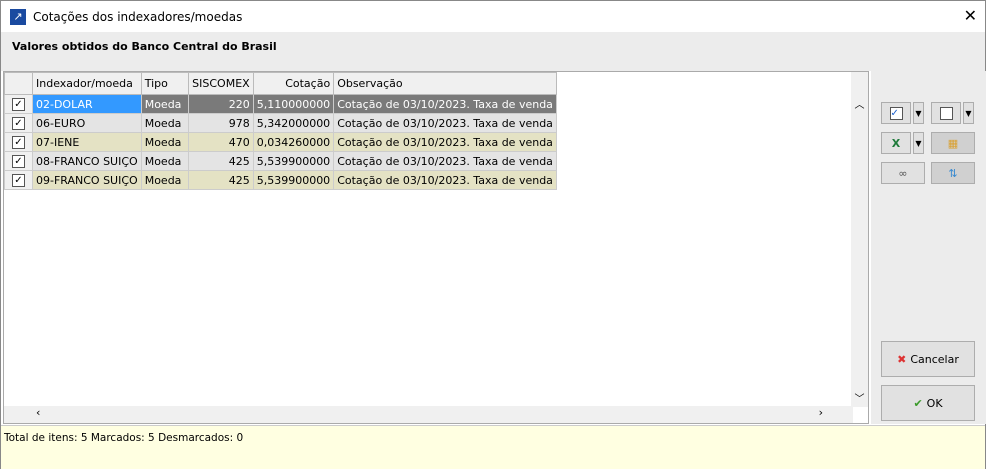  Describe the element at coordinates (18, 16) in the screenshot. I see `app-icon: ↗` at that location.